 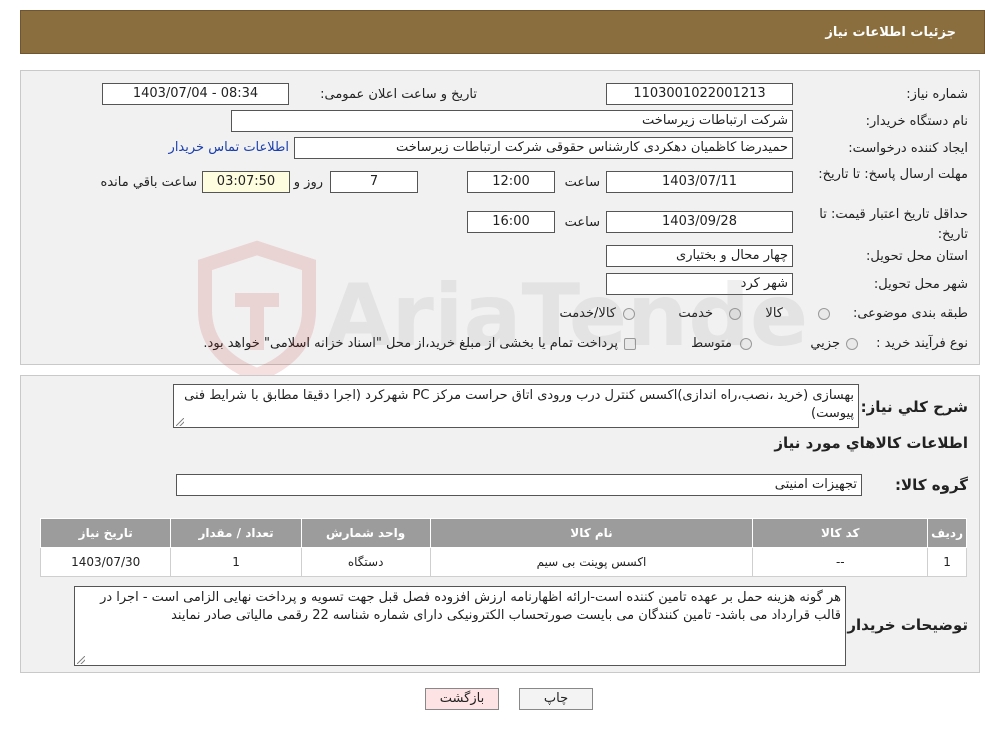 What do you see at coordinates (374, 182) in the screenshot?
I see `days-field: 7` at bounding box center [374, 182].